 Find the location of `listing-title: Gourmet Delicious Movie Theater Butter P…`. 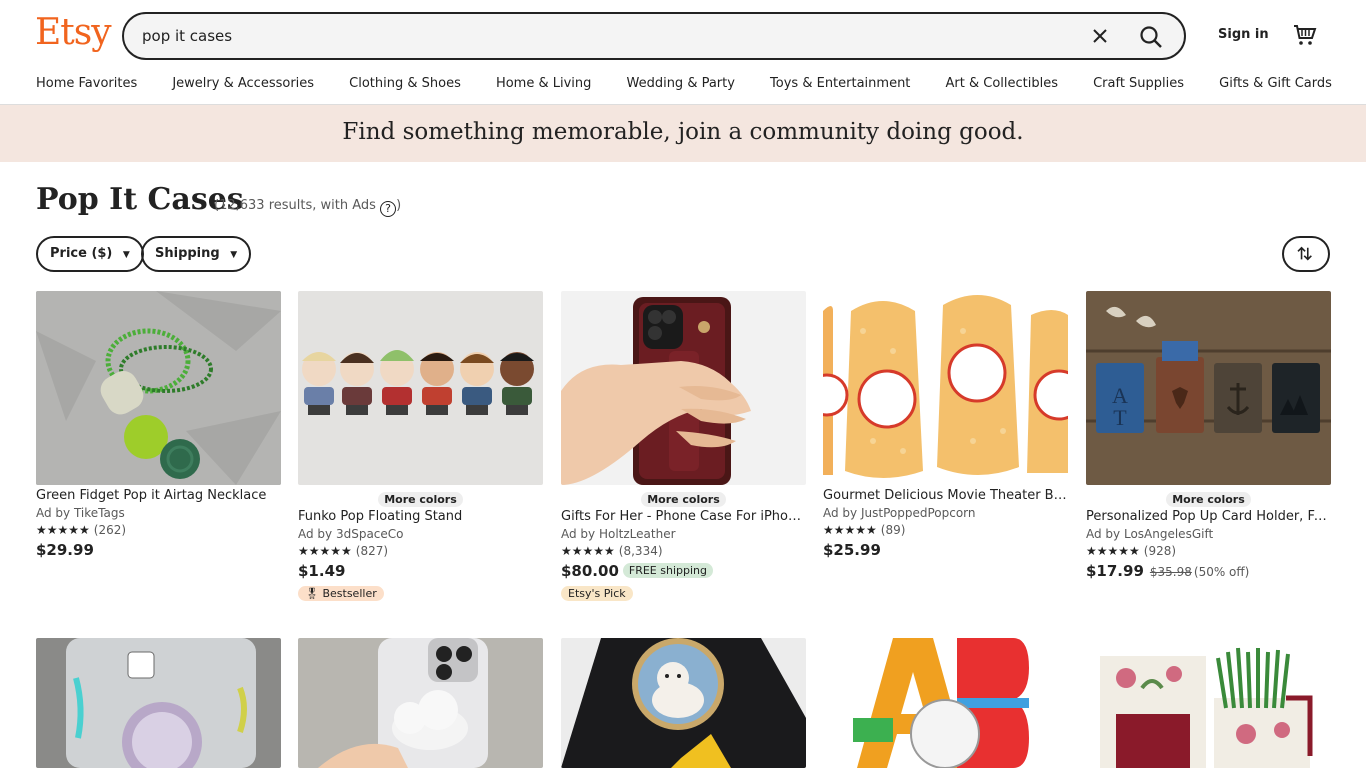

listing-title: Gourmet Delicious Movie Theater Butter P… is located at coordinates (945, 495).